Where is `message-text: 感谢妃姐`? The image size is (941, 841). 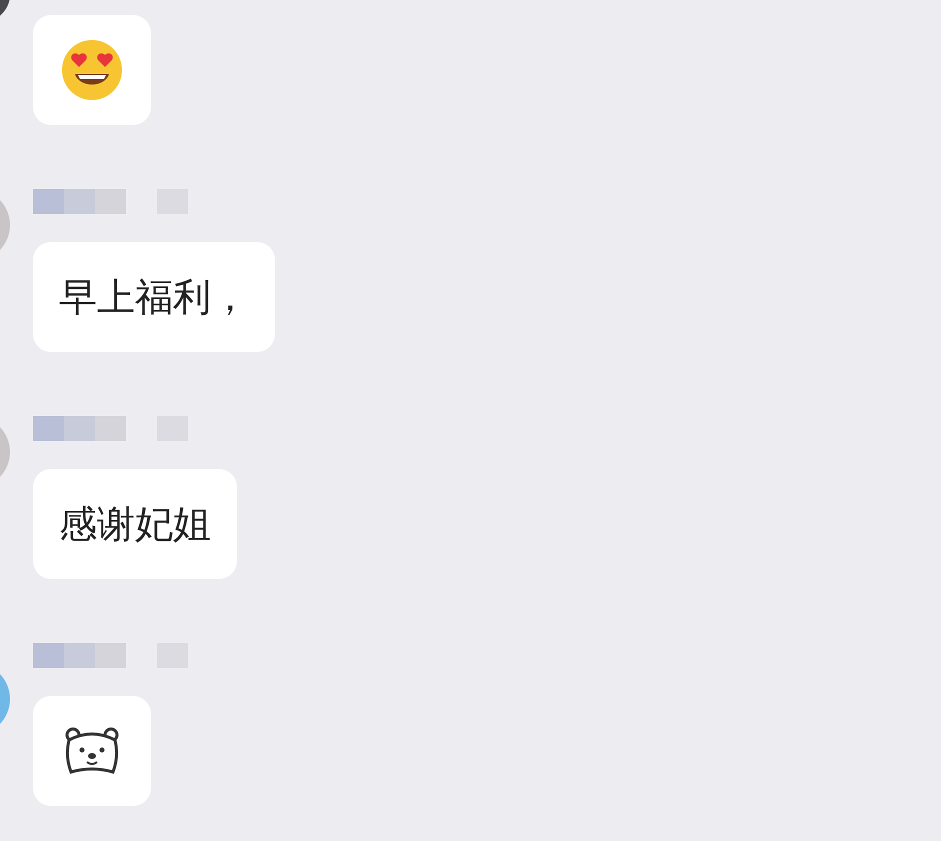
message-text: 感谢妃姐 is located at coordinates (135, 524).